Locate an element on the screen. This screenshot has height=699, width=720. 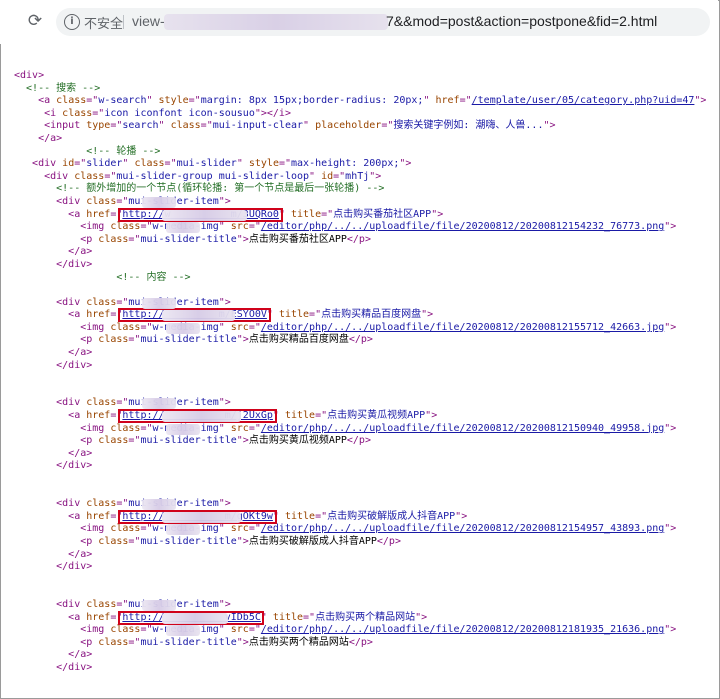
source-token: <div is located at coordinates (50, 403).